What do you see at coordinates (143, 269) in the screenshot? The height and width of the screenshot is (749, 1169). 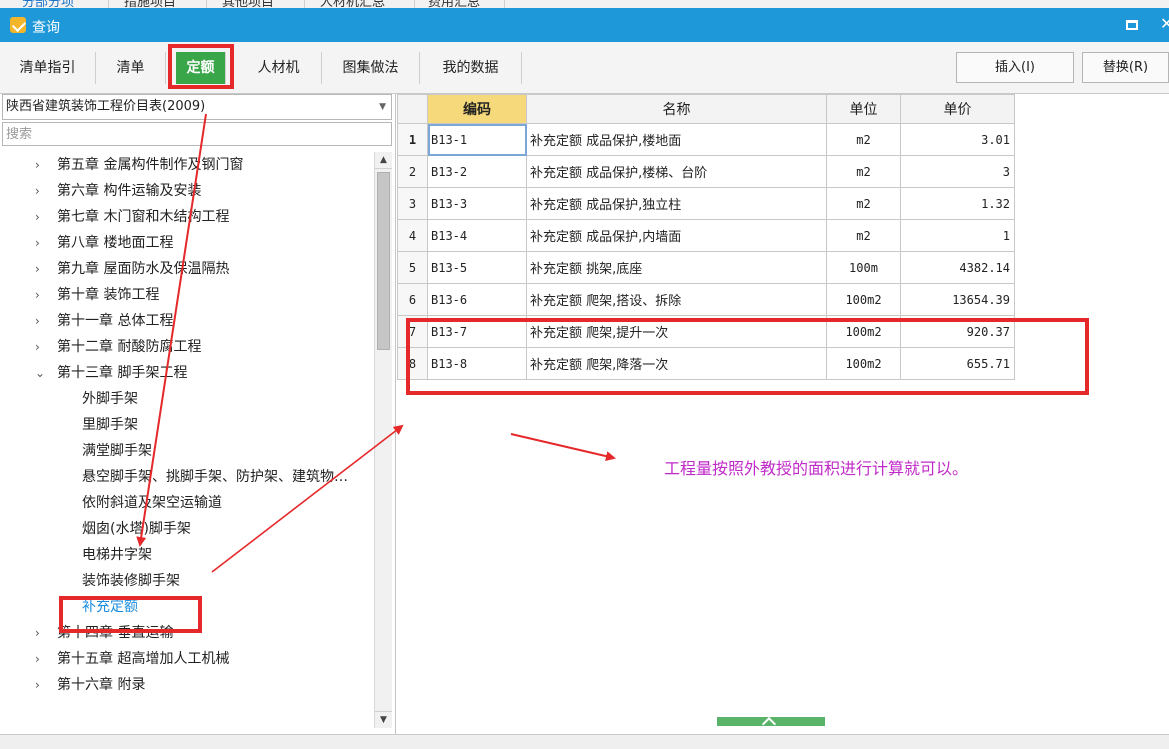 I see `tree-item-label: 第九章 屋面防水及保温隔热` at bounding box center [143, 269].